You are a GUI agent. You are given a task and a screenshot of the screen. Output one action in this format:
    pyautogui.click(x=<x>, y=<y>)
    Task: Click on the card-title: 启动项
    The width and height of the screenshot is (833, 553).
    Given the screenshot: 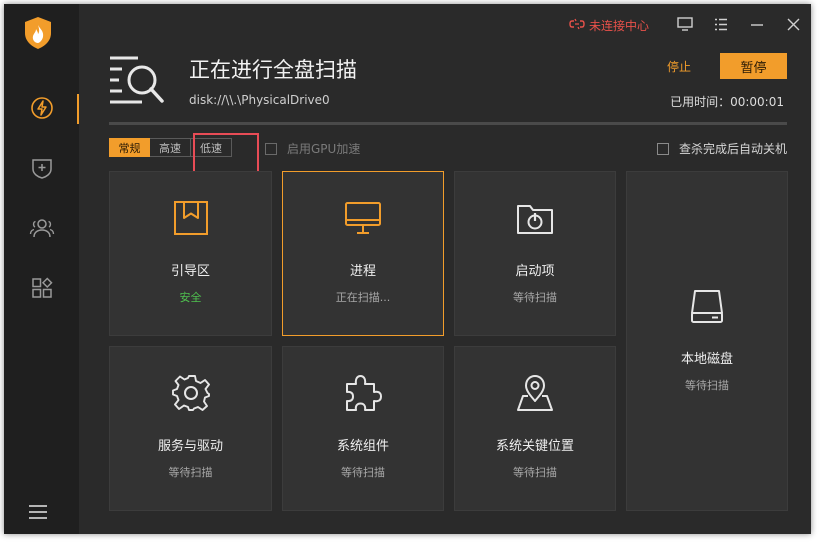 What is the action you would take?
    pyautogui.click(x=535, y=271)
    